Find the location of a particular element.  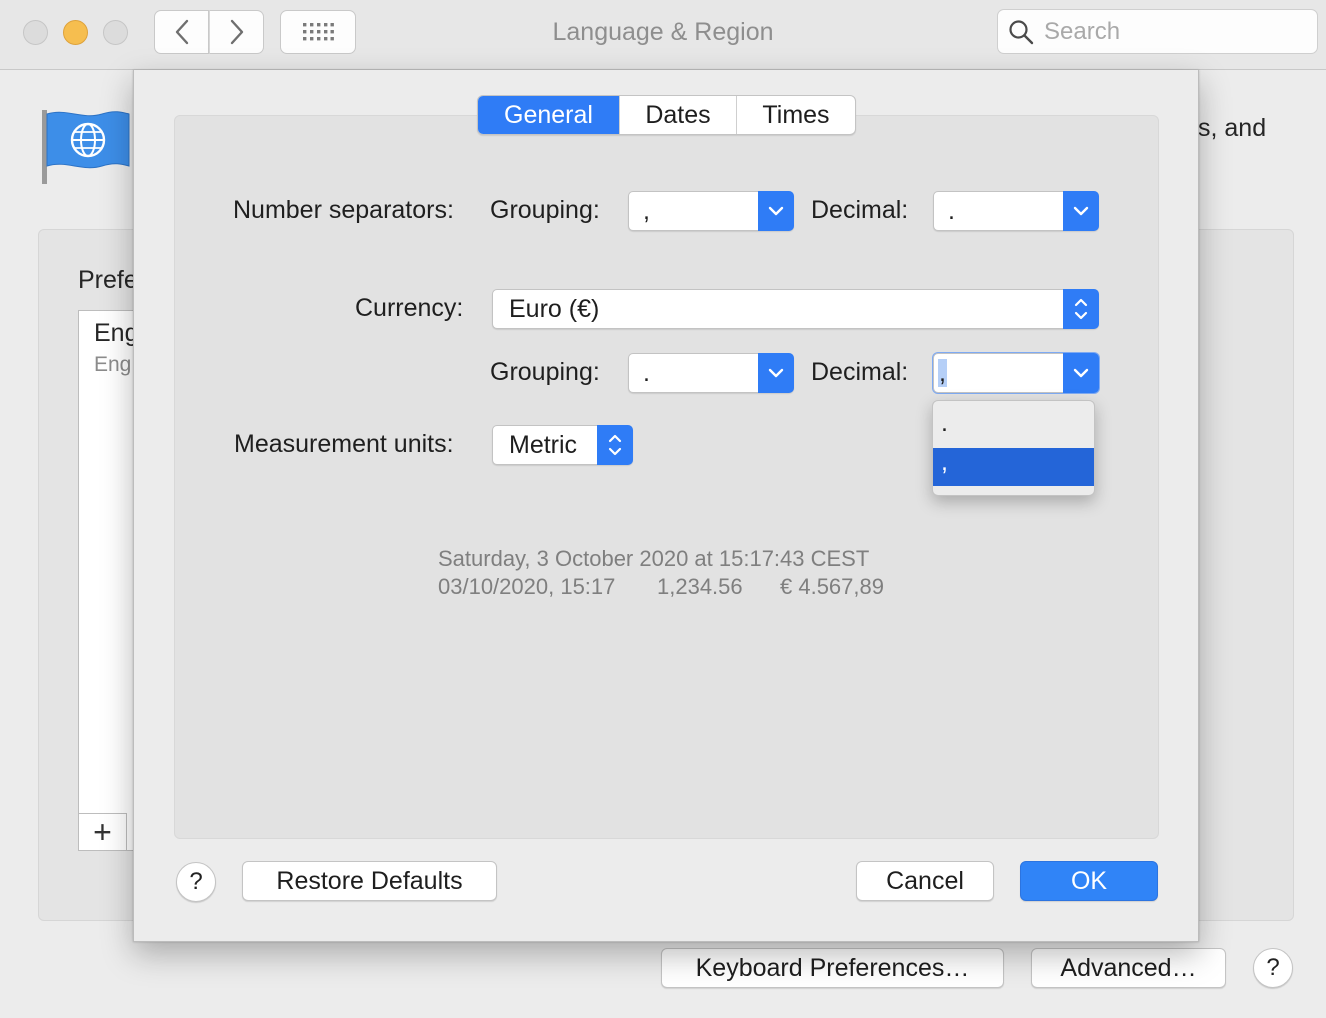

number-decimal-label: Decimal: is located at coordinates (860, 210).